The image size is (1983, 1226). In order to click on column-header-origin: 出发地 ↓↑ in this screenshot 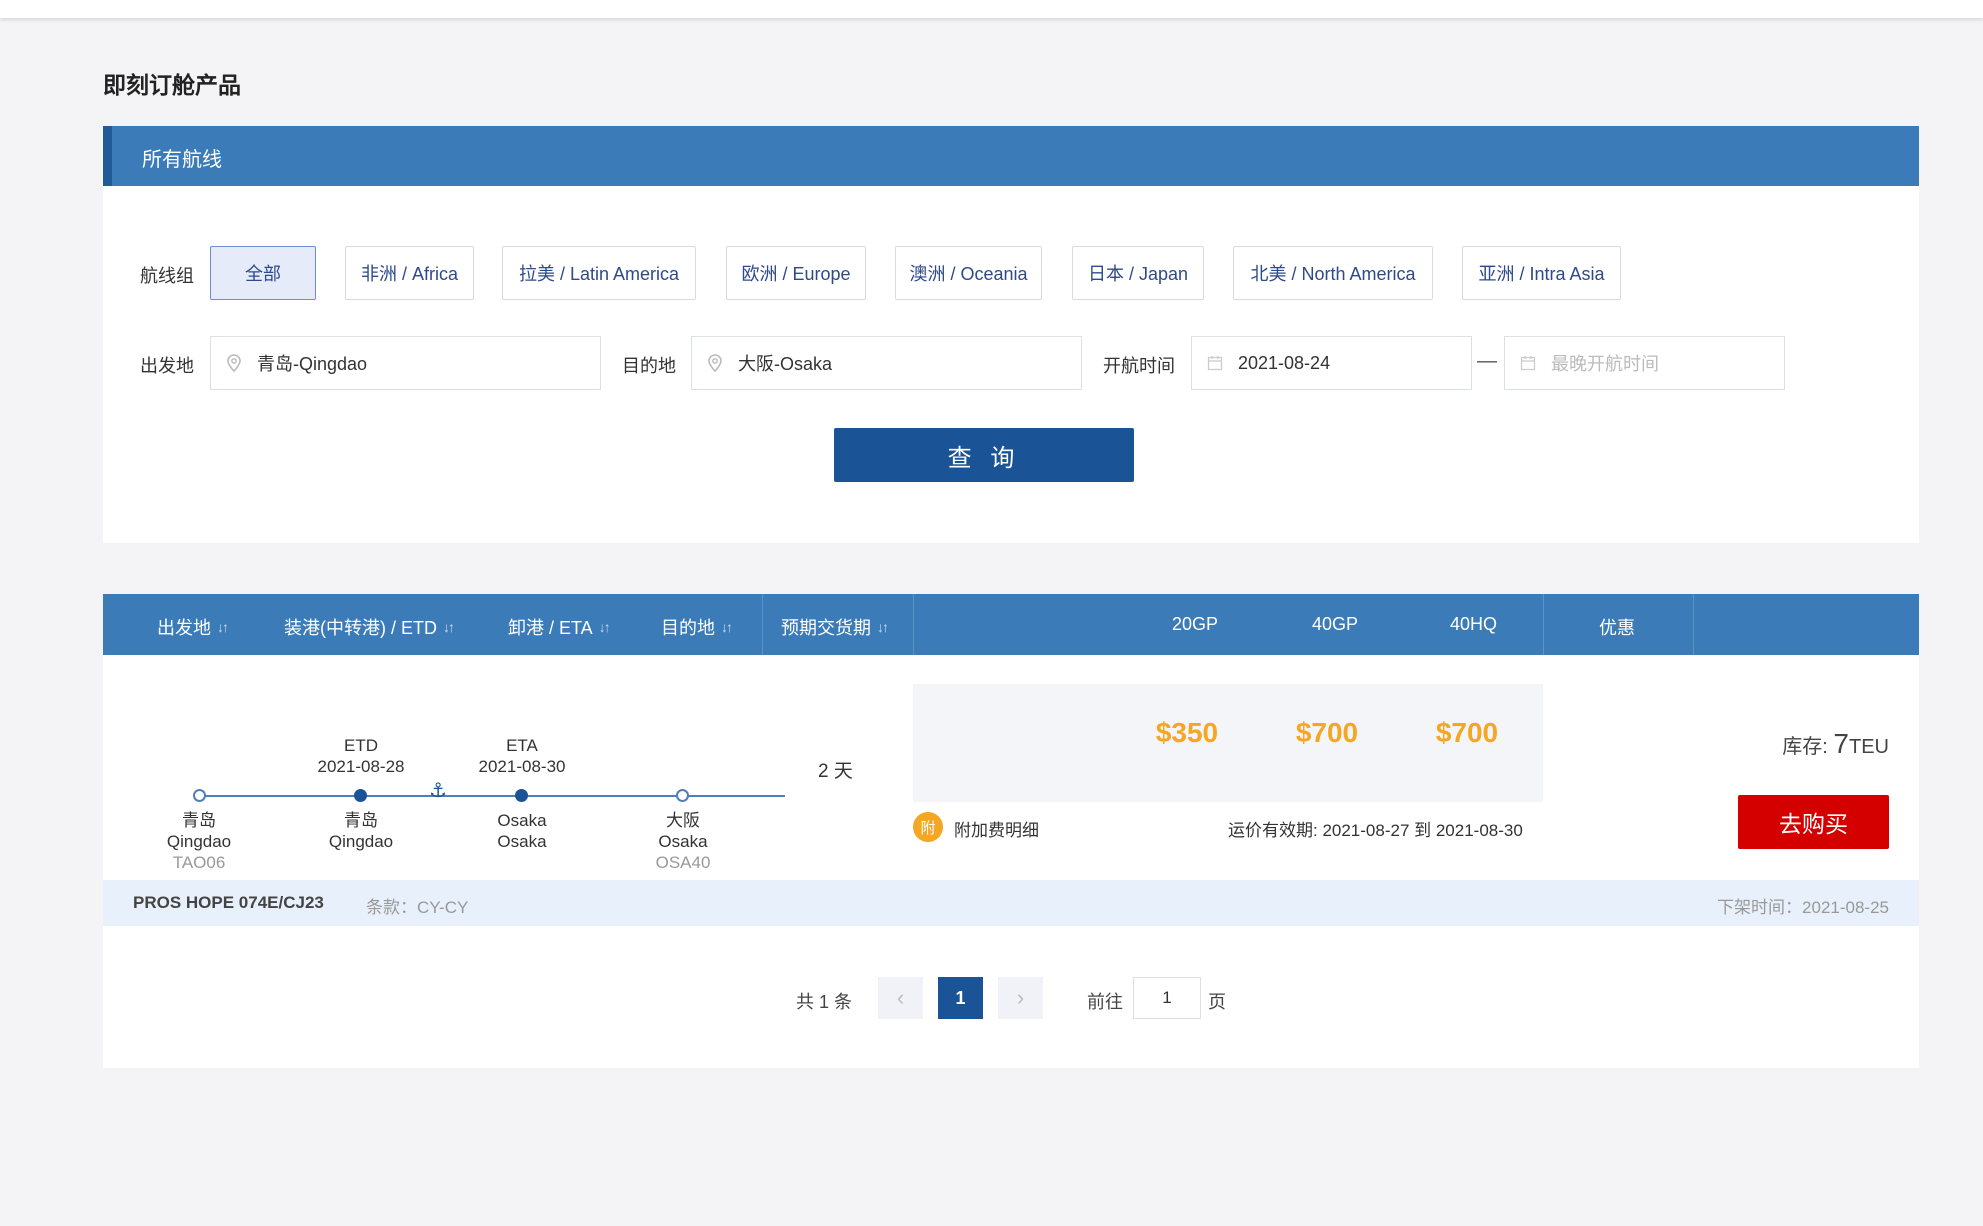, I will do `click(193, 627)`.